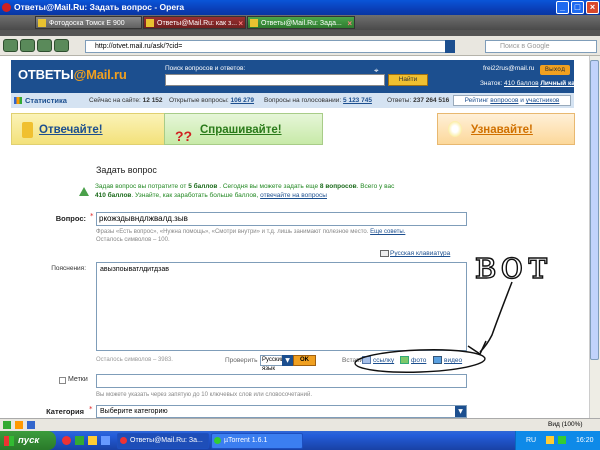 The image size is (600, 450). Describe the element at coordinates (543, 100) in the screenshot. I see `rating-participants: участников` at that location.